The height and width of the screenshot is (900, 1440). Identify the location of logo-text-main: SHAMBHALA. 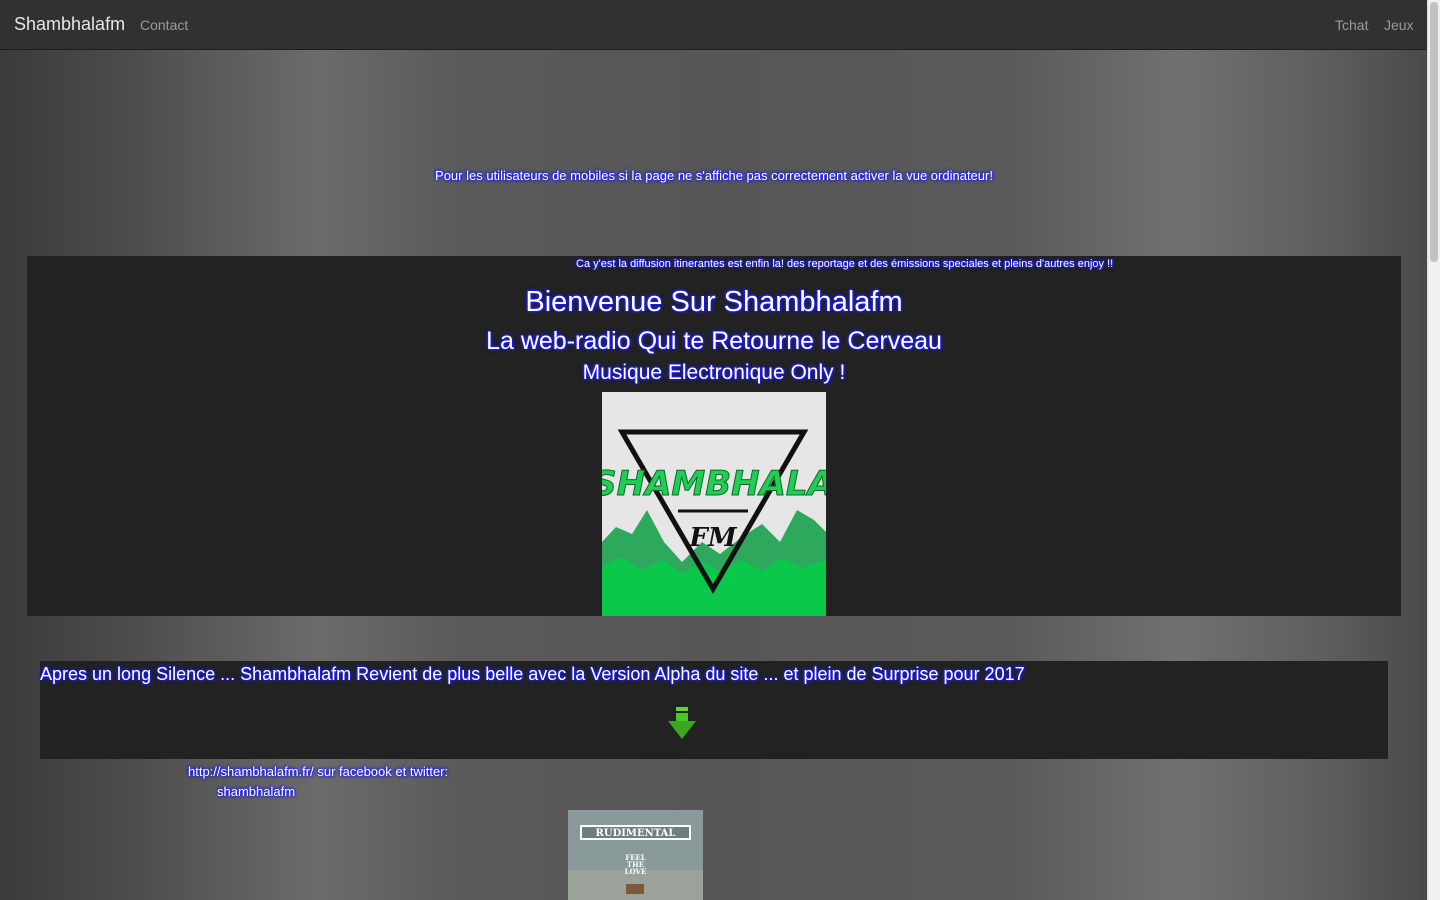
(714, 484).